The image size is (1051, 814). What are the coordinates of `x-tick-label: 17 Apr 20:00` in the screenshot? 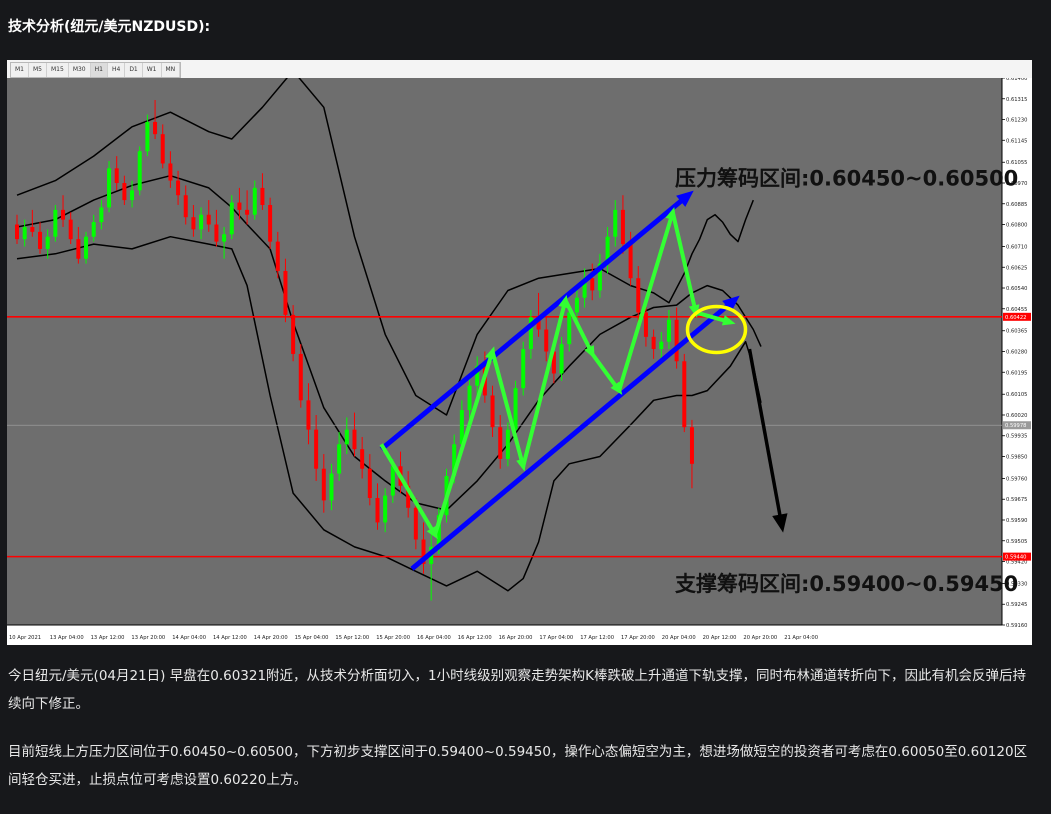 It's located at (638, 638).